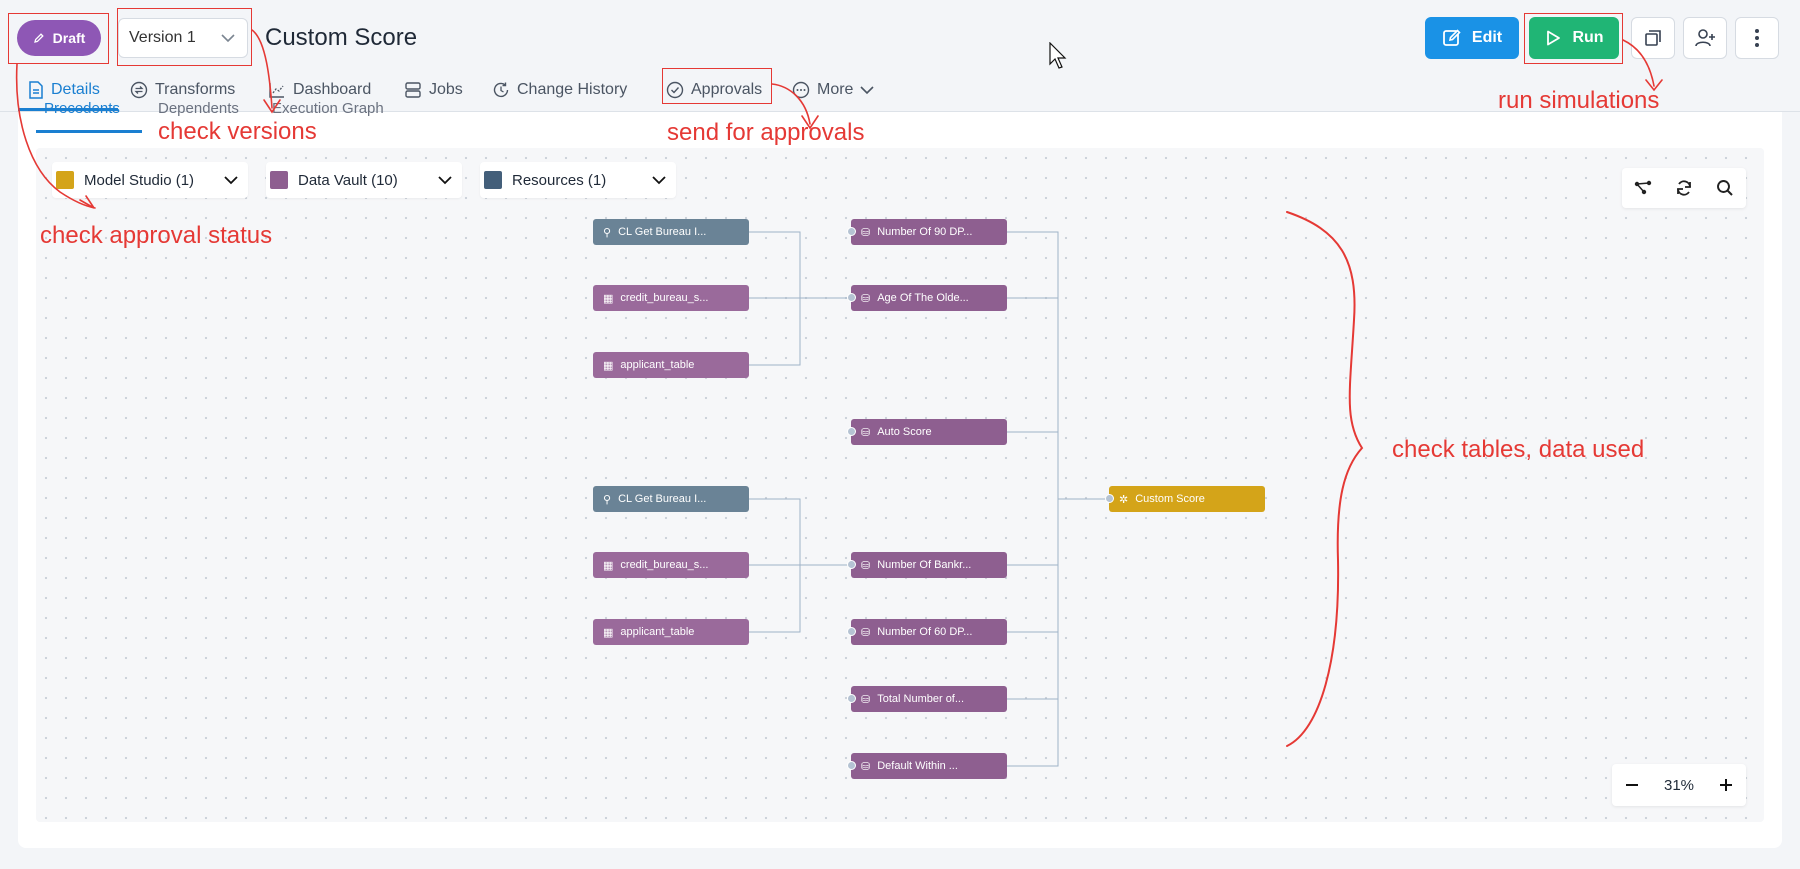  What do you see at coordinates (328, 108) in the screenshot?
I see `subtab-execution-graph: Execution Graph` at bounding box center [328, 108].